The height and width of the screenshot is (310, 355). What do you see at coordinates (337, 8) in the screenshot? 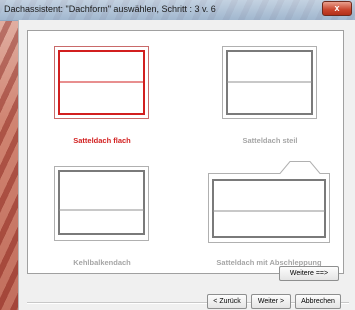
I see `close-button: x` at bounding box center [337, 8].